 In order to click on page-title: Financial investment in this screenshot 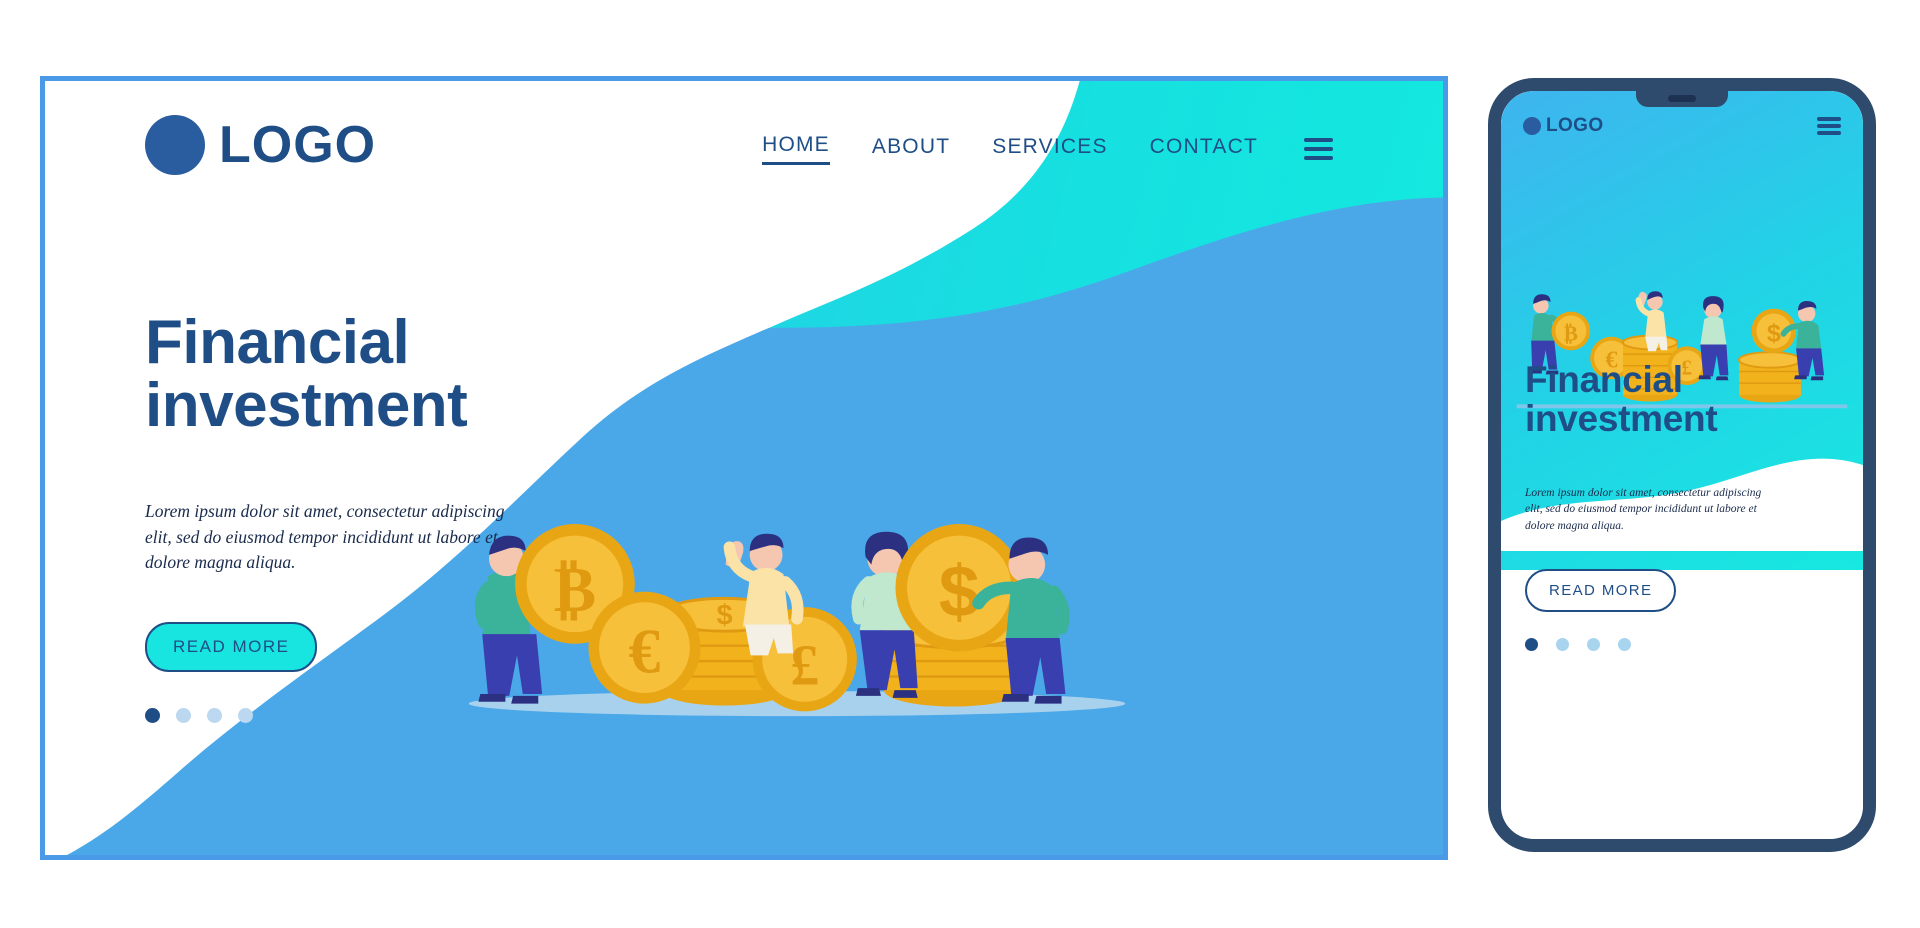, I will do `click(385, 374)`.